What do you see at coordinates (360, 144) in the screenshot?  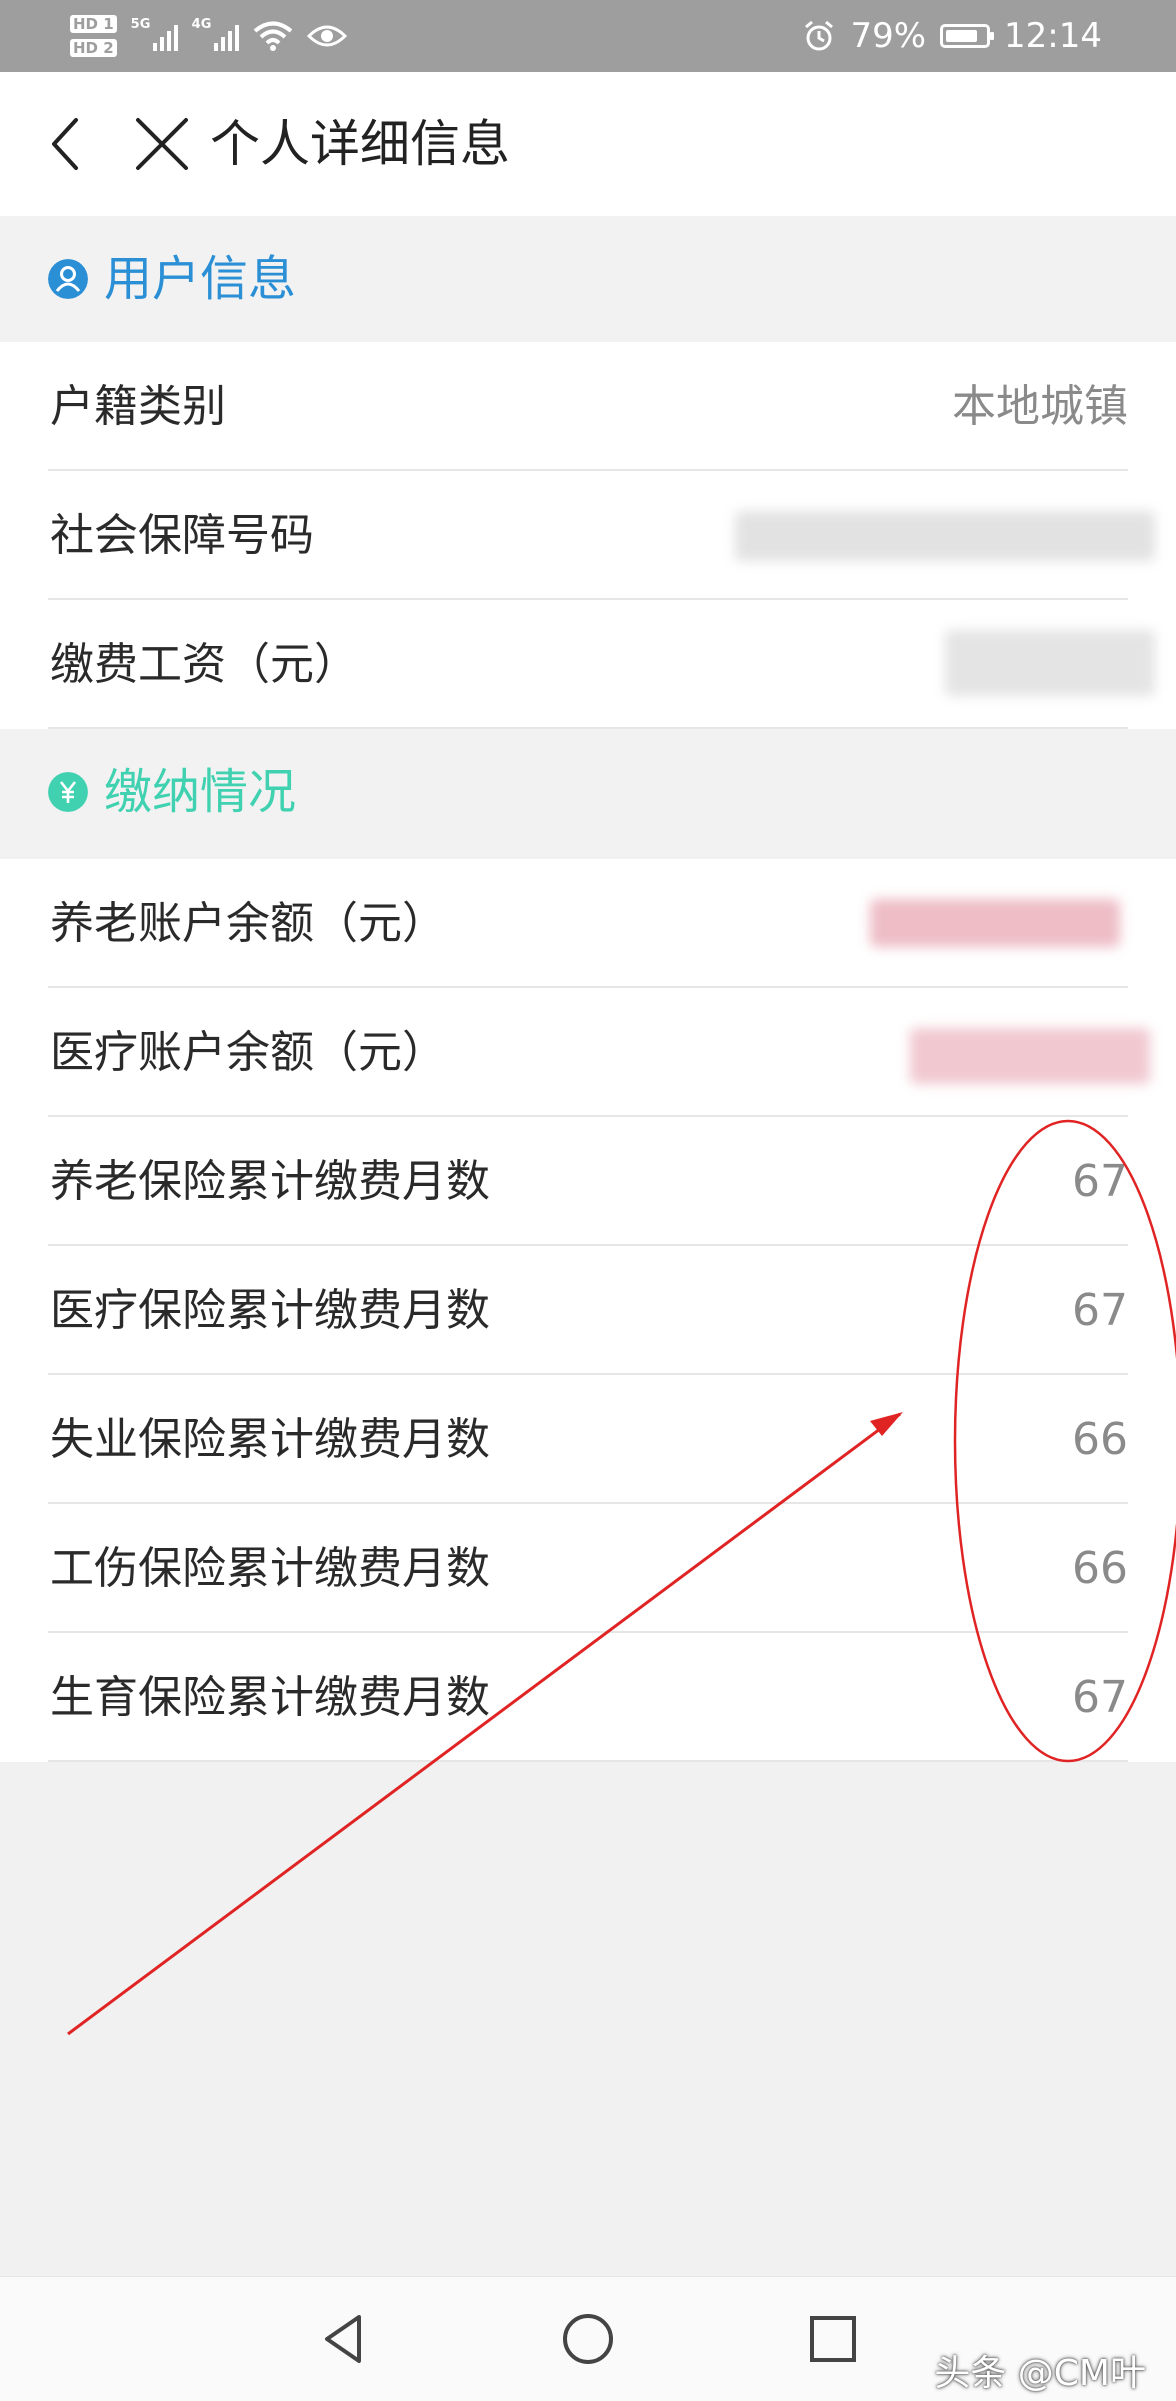 I see `page-title: 个人详细信息` at bounding box center [360, 144].